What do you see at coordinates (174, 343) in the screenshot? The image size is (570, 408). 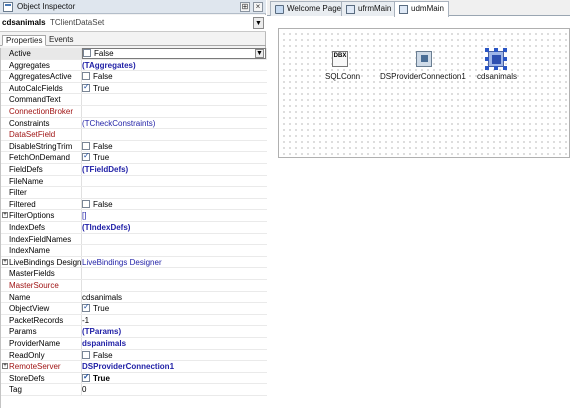 I see `property-value: dspanimals` at bounding box center [174, 343].